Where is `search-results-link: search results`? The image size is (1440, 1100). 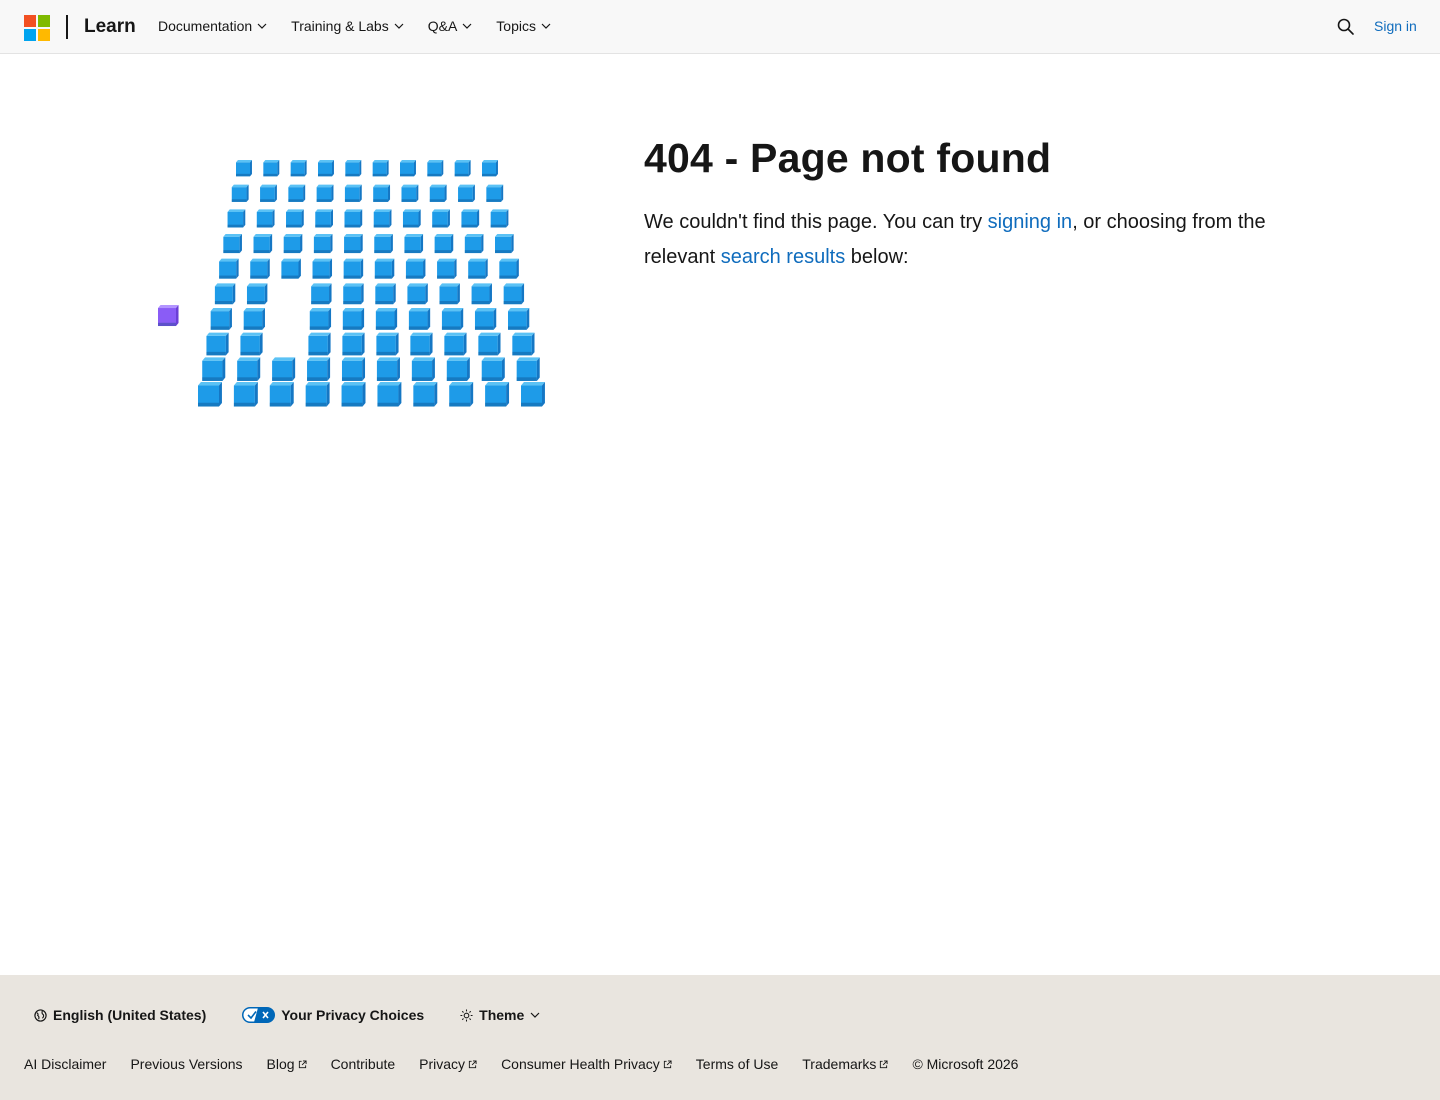
search-results-link: search results is located at coordinates (783, 257).